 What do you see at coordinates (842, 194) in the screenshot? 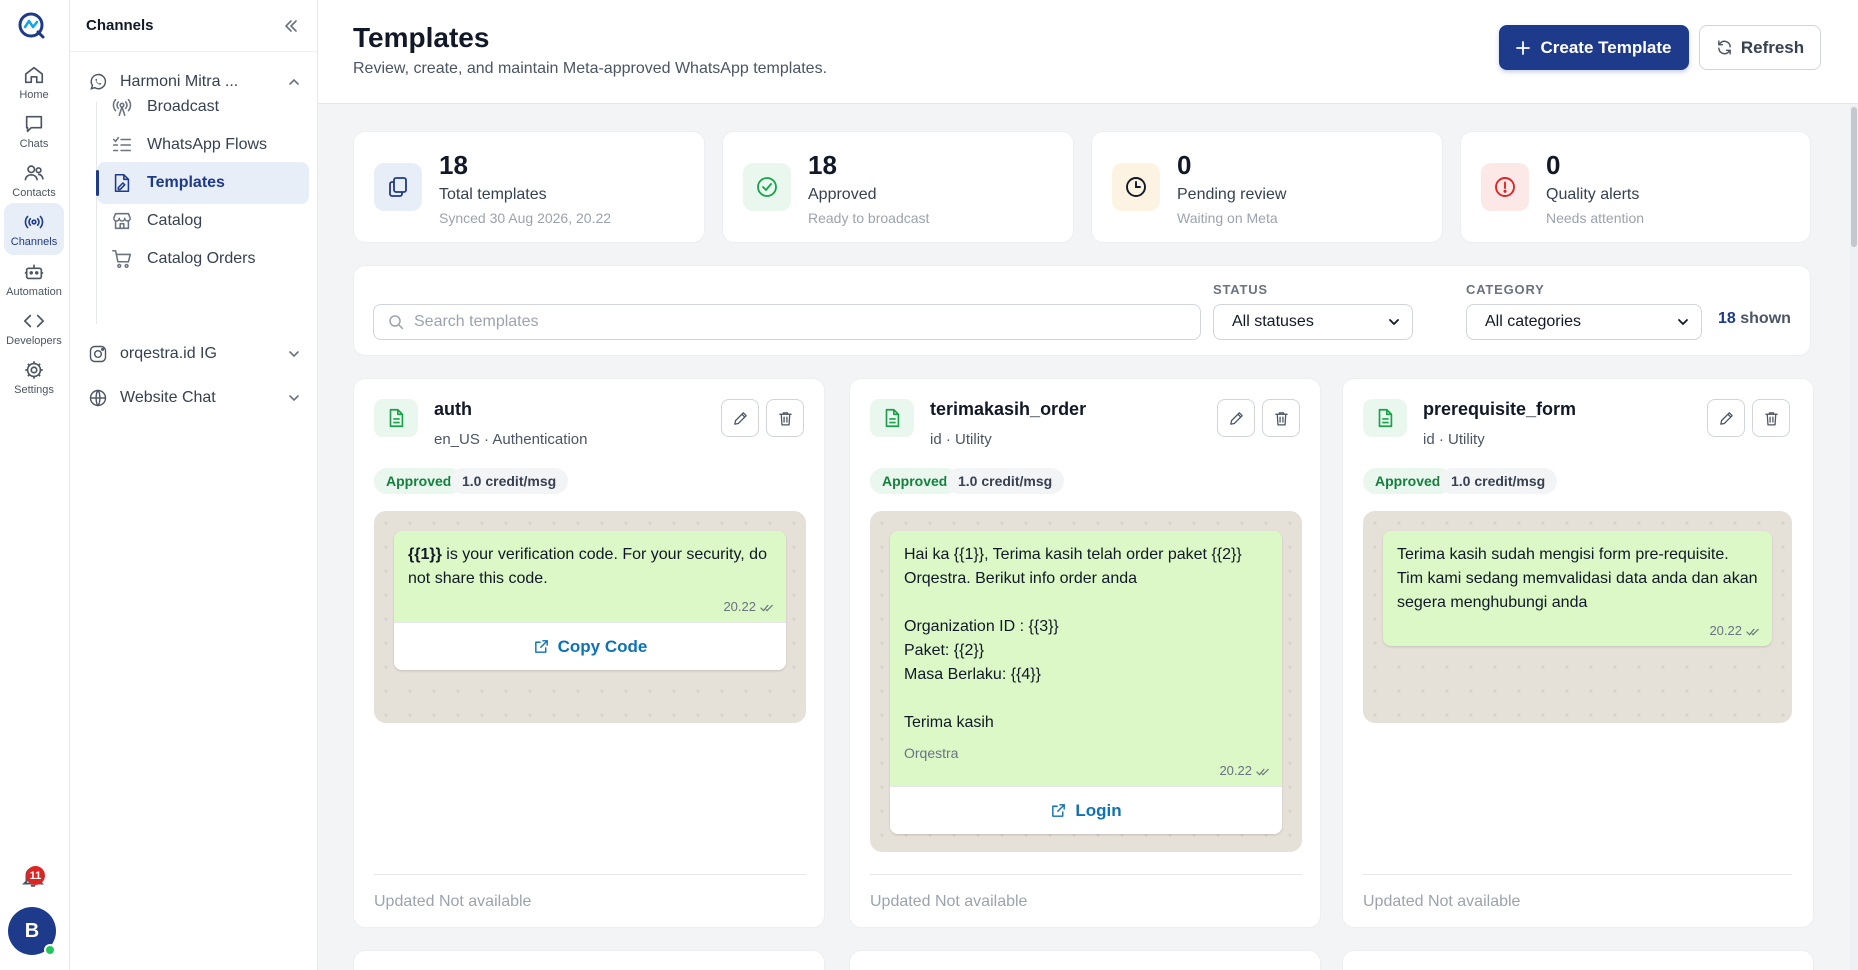
I see `stat-label: Approved` at bounding box center [842, 194].